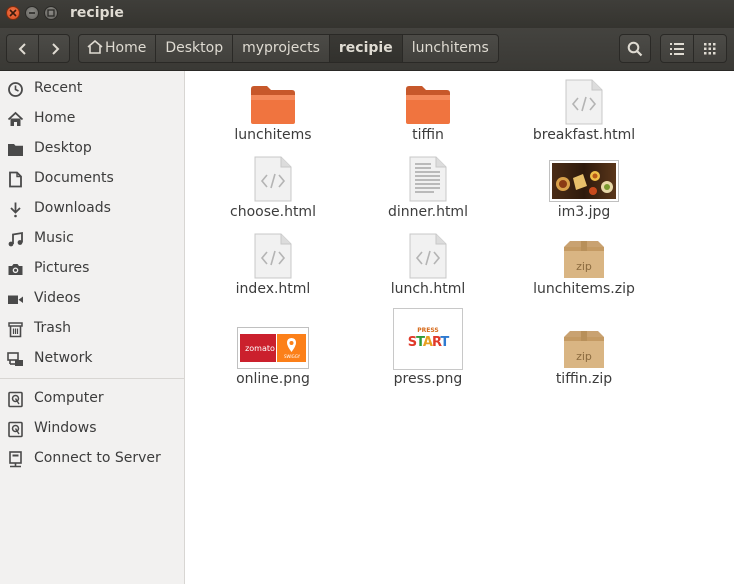 This screenshot has height=584, width=734. I want to click on chevron-right-icon, so click(56, 49).